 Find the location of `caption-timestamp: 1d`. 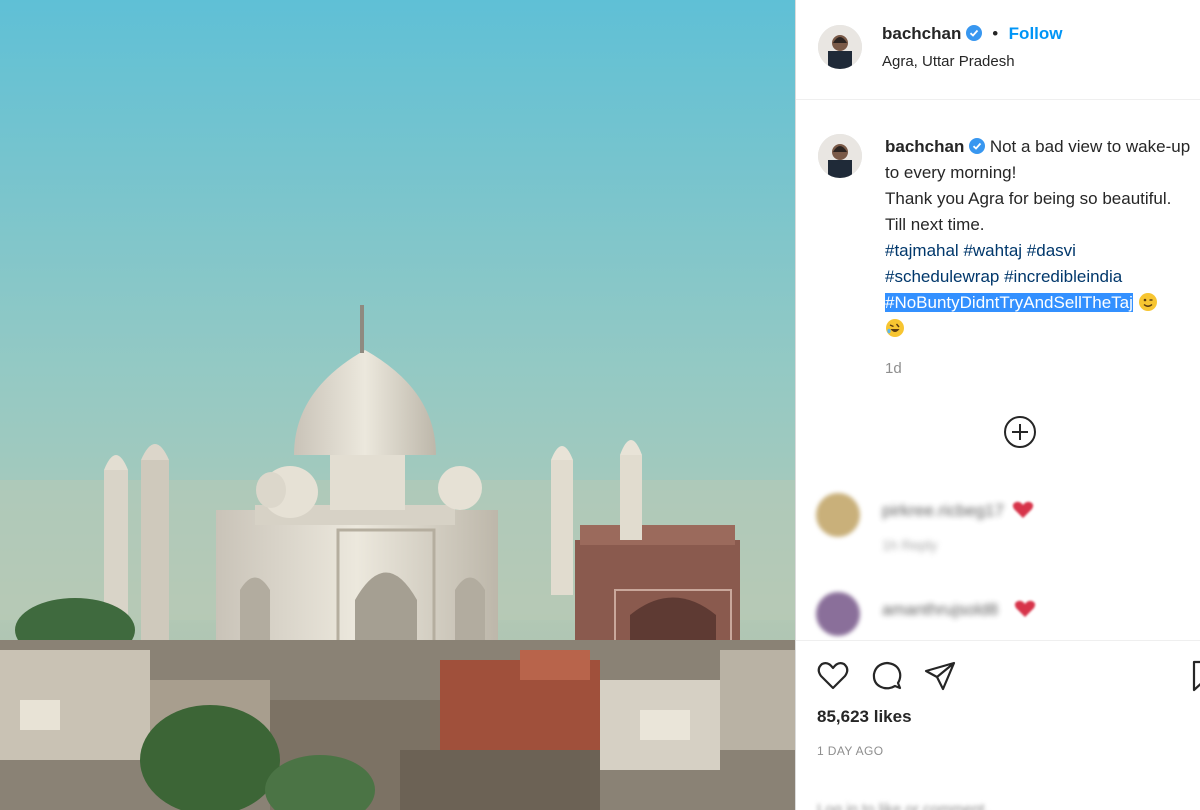

caption-timestamp: 1d is located at coordinates (893, 368).